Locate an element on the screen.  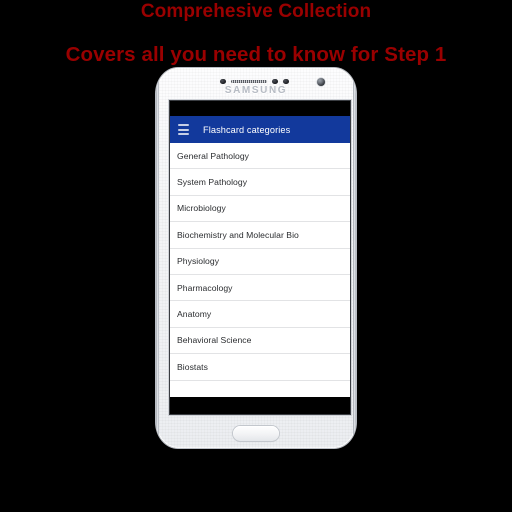
app-bar-title: Flashcard categories is located at coordinates (247, 129).